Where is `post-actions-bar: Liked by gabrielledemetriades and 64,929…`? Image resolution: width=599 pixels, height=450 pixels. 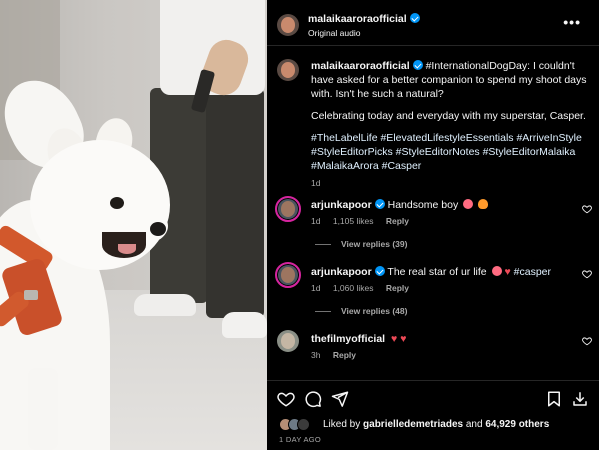 post-actions-bar: Liked by gabrielledemetriades and 64,929… is located at coordinates (433, 415).